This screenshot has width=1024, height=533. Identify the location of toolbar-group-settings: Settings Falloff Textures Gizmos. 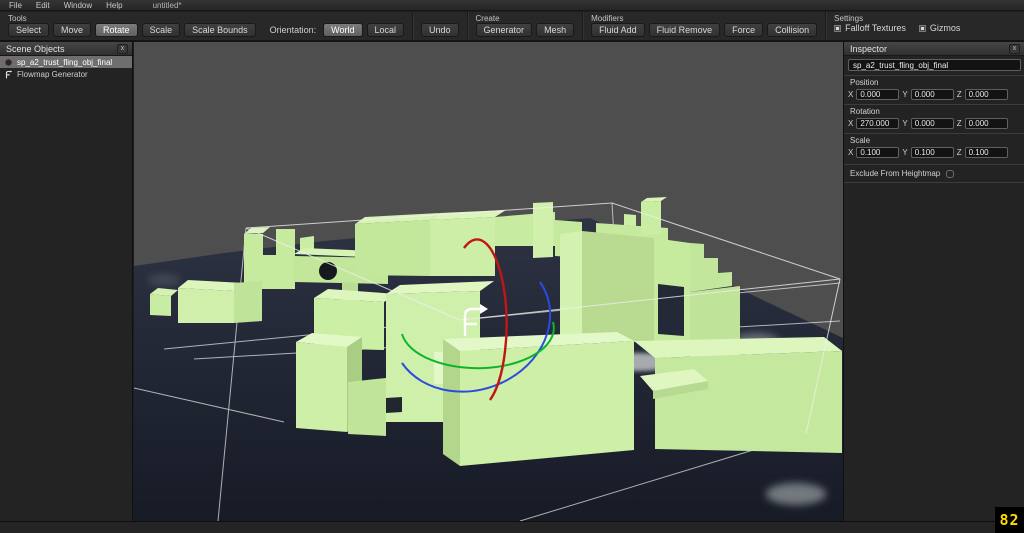
(901, 26).